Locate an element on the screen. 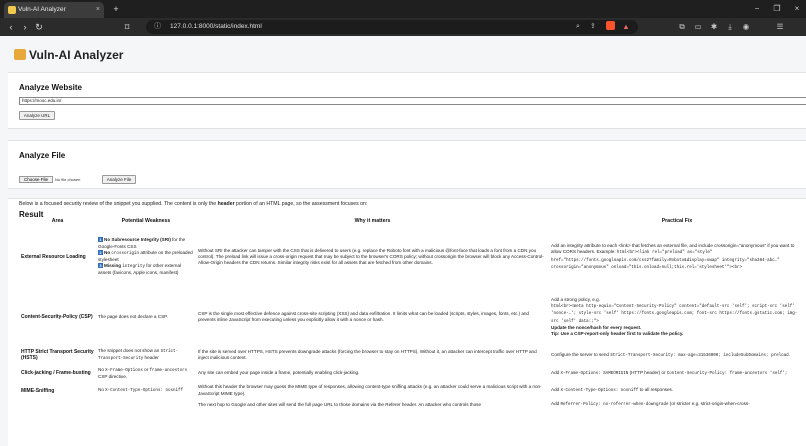 The height and width of the screenshot is (446, 806). area-cell: Click-jacking / Frame-busting is located at coordinates (56, 373).